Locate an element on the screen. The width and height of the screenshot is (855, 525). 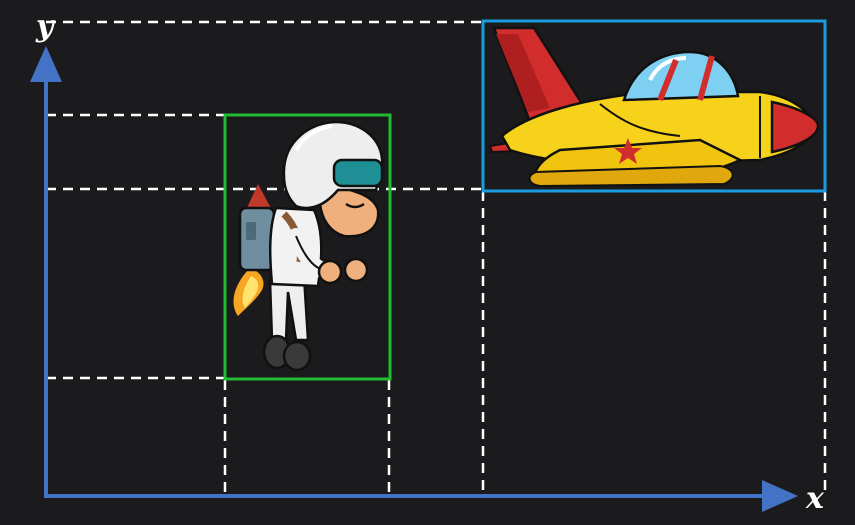
x-axis-label: x is located at coordinates (815, 498).